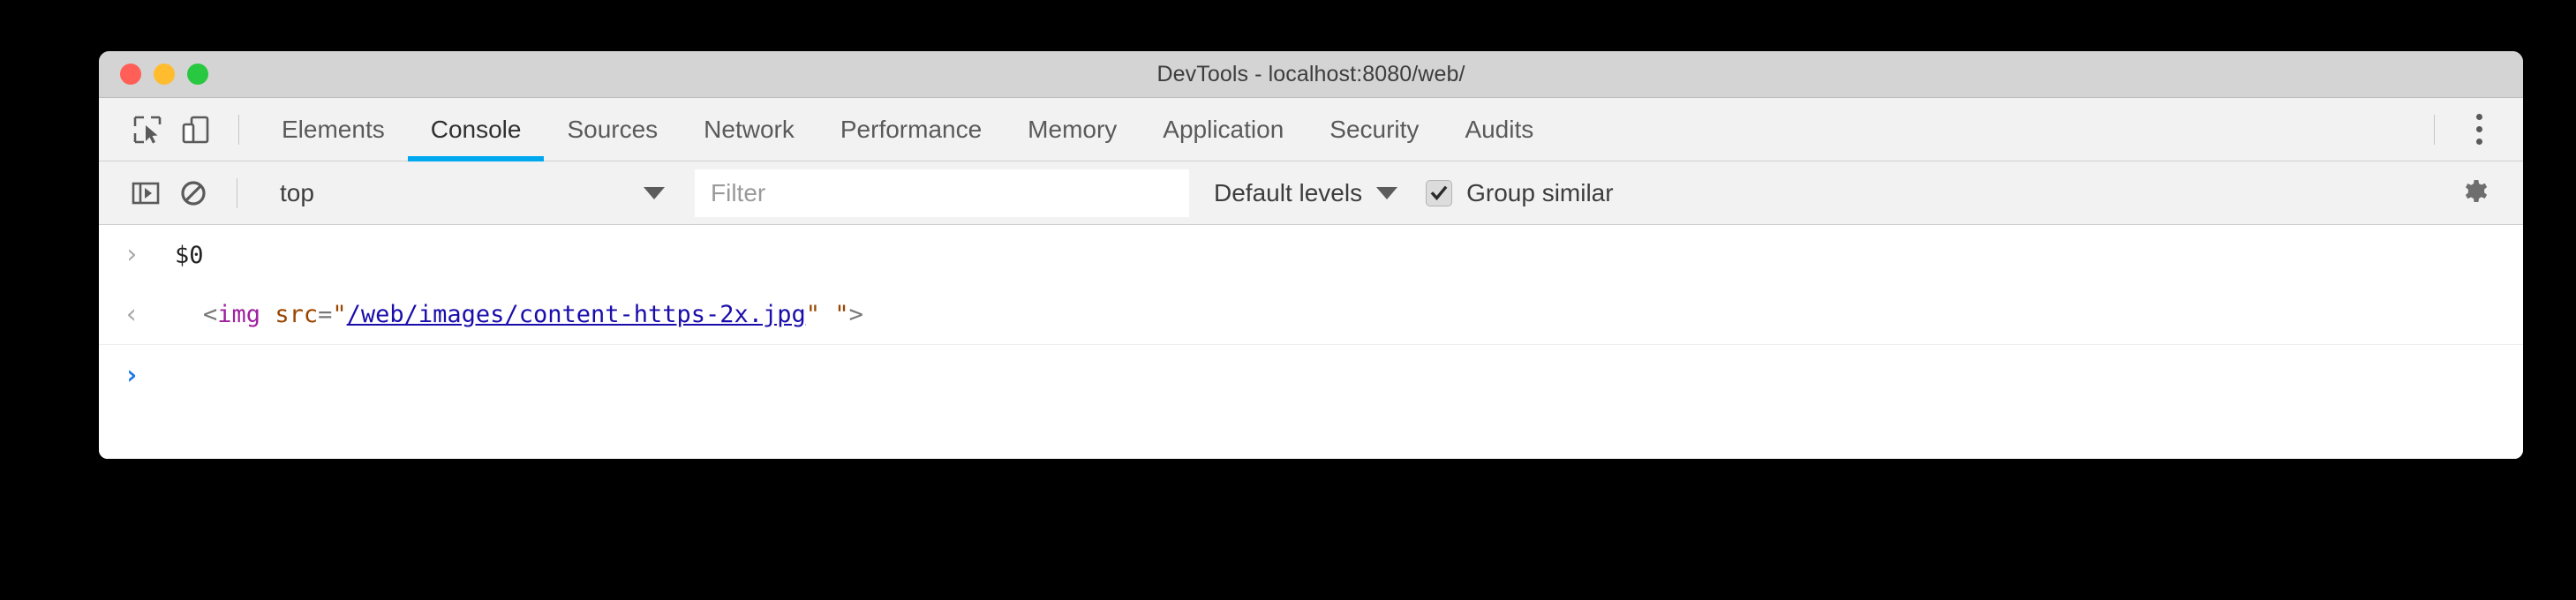  What do you see at coordinates (613, 129) in the screenshot?
I see `tab-sources: Sources` at bounding box center [613, 129].